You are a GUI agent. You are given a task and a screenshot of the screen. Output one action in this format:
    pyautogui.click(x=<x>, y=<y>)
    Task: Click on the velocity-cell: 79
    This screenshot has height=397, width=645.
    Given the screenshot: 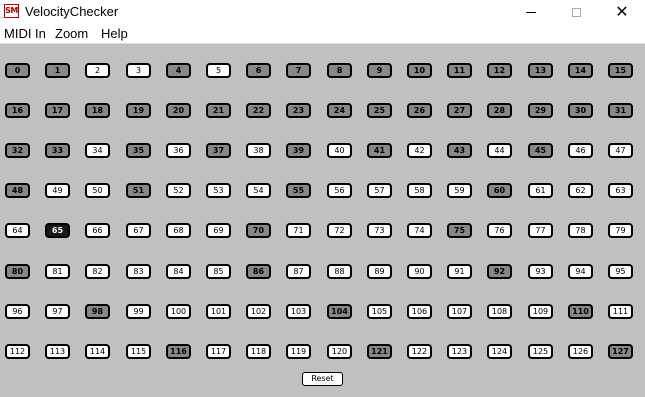 What is the action you would take?
    pyautogui.click(x=620, y=230)
    